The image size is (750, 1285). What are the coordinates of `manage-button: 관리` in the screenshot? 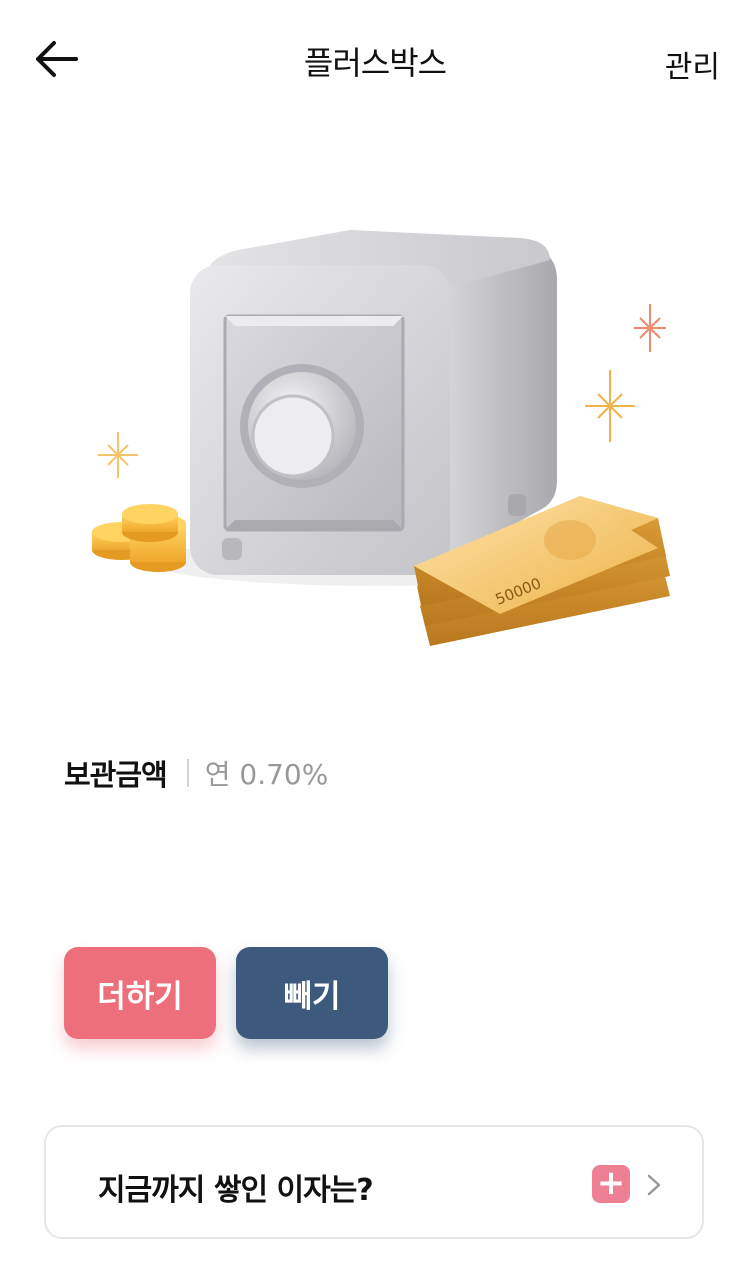 It's located at (692, 64).